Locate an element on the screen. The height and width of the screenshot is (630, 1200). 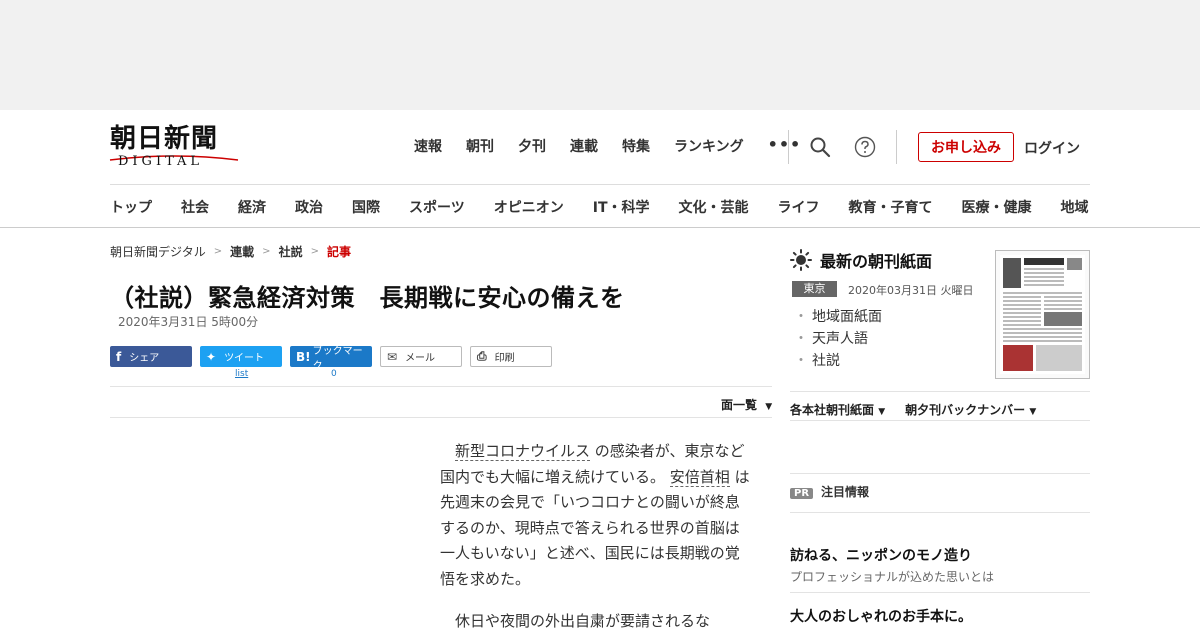
hatena-bookmark-button: B! ブックマーク is located at coordinates (331, 359).